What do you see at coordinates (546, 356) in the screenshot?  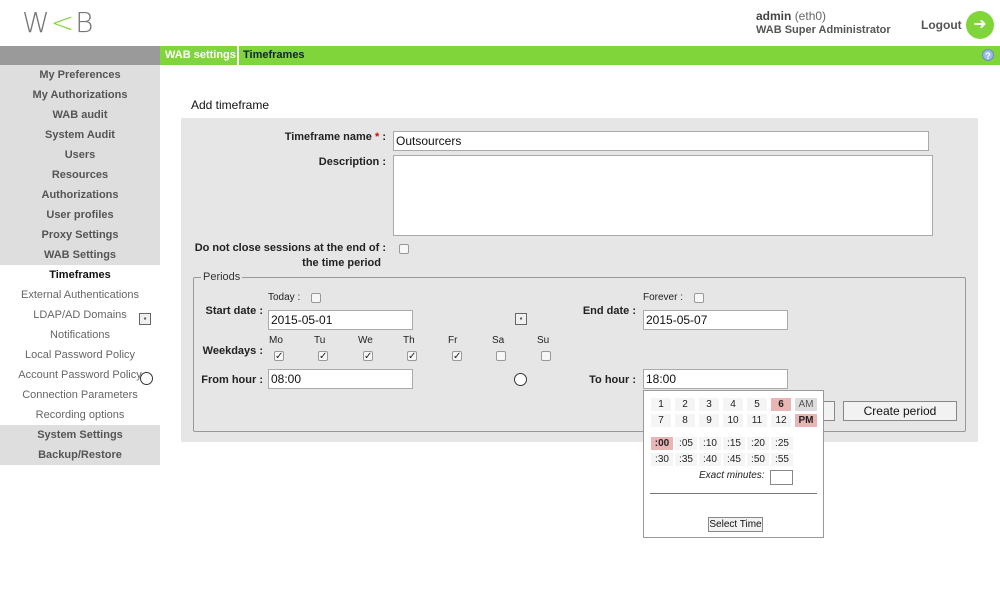 I see `weekday-checkbox-su` at bounding box center [546, 356].